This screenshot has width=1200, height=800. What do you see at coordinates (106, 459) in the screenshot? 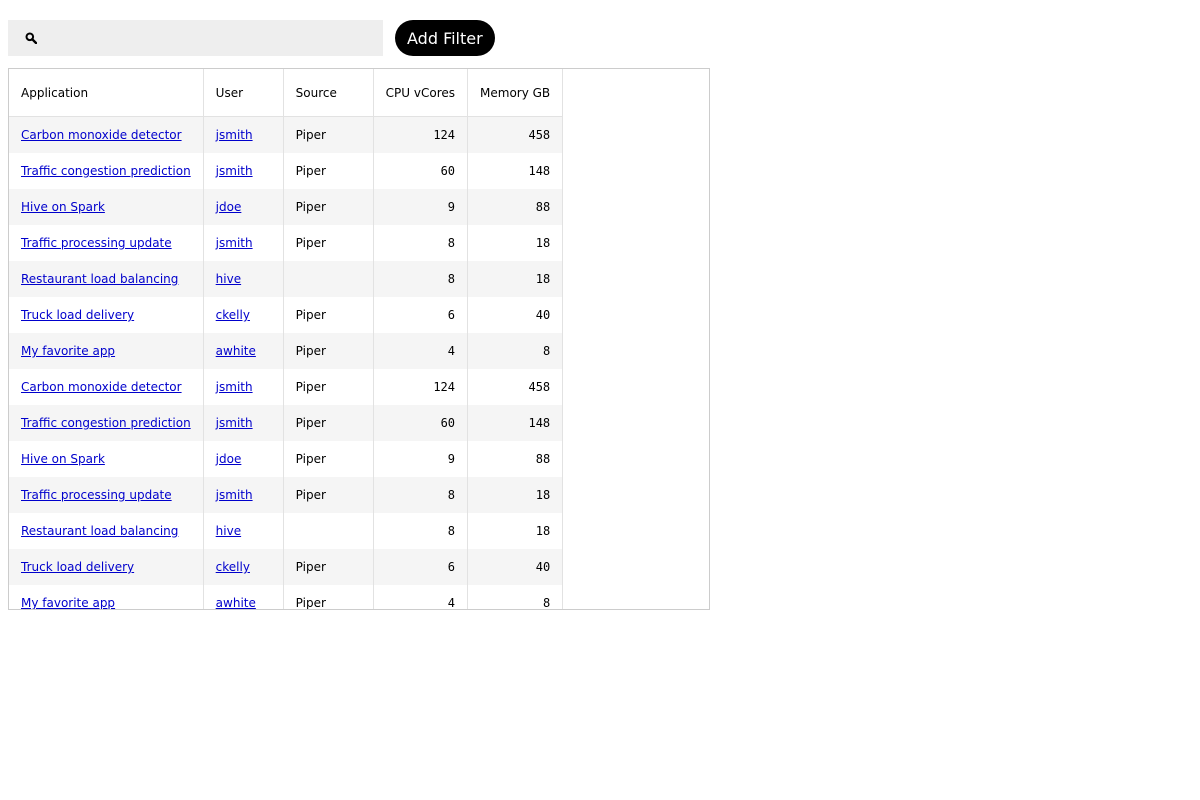
I see `application-cell: Hive on Spark` at bounding box center [106, 459].